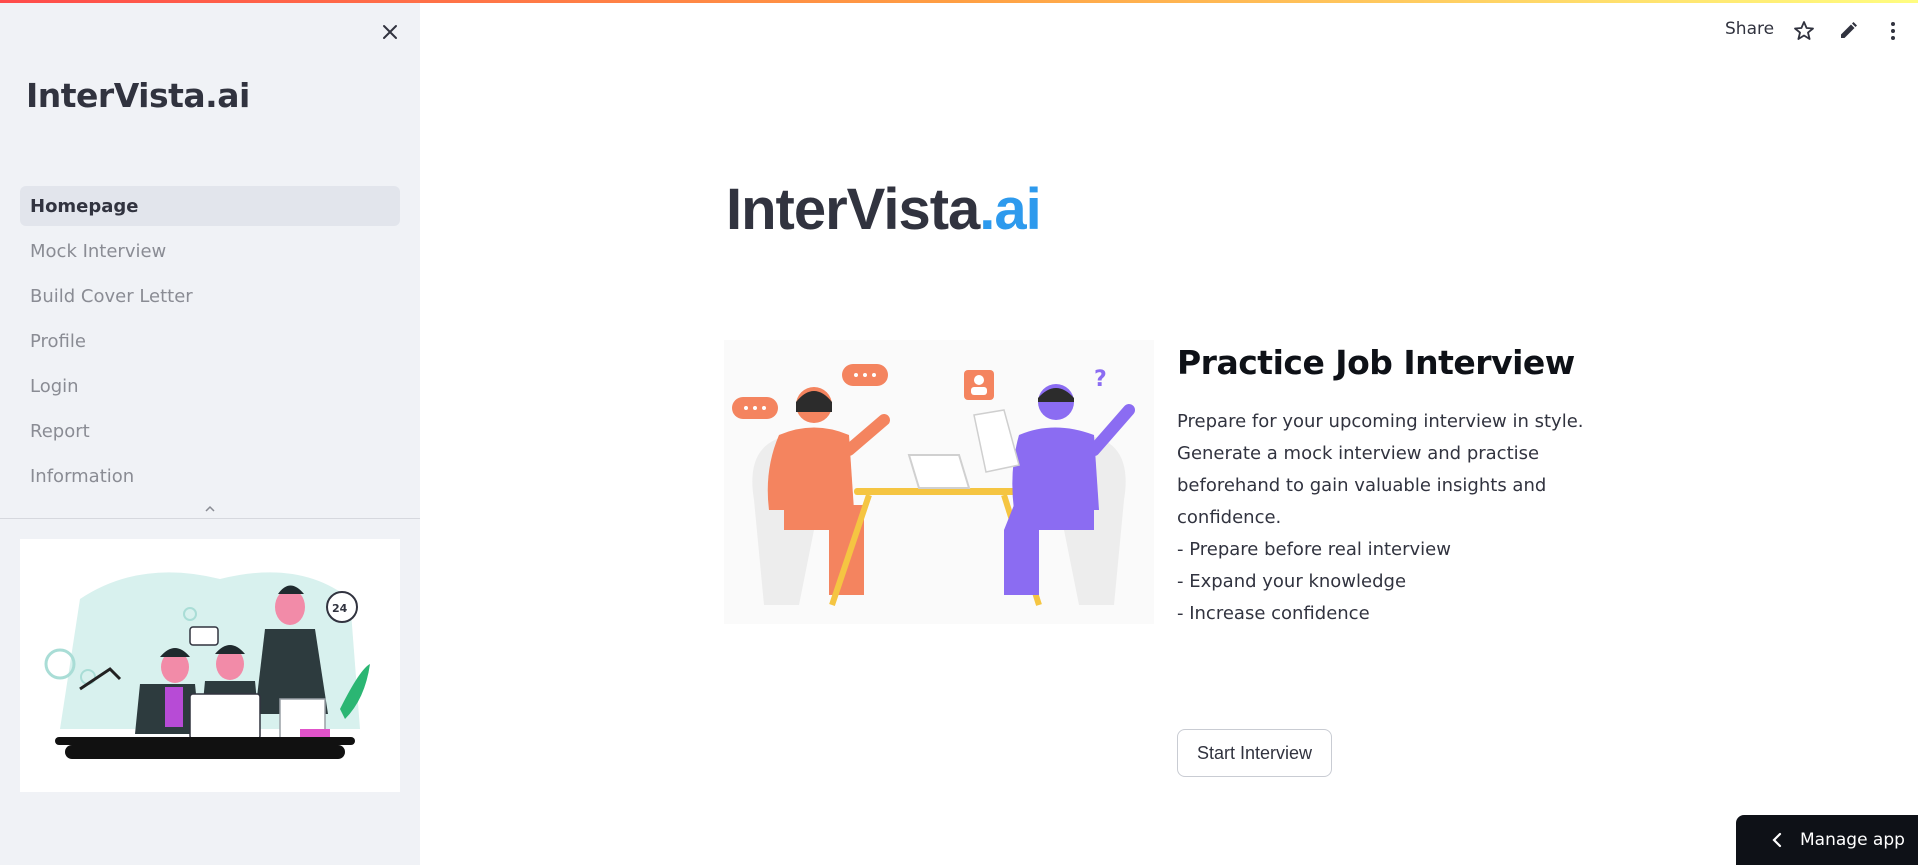  I want to click on sidebar-item-information: Information, so click(210, 476).